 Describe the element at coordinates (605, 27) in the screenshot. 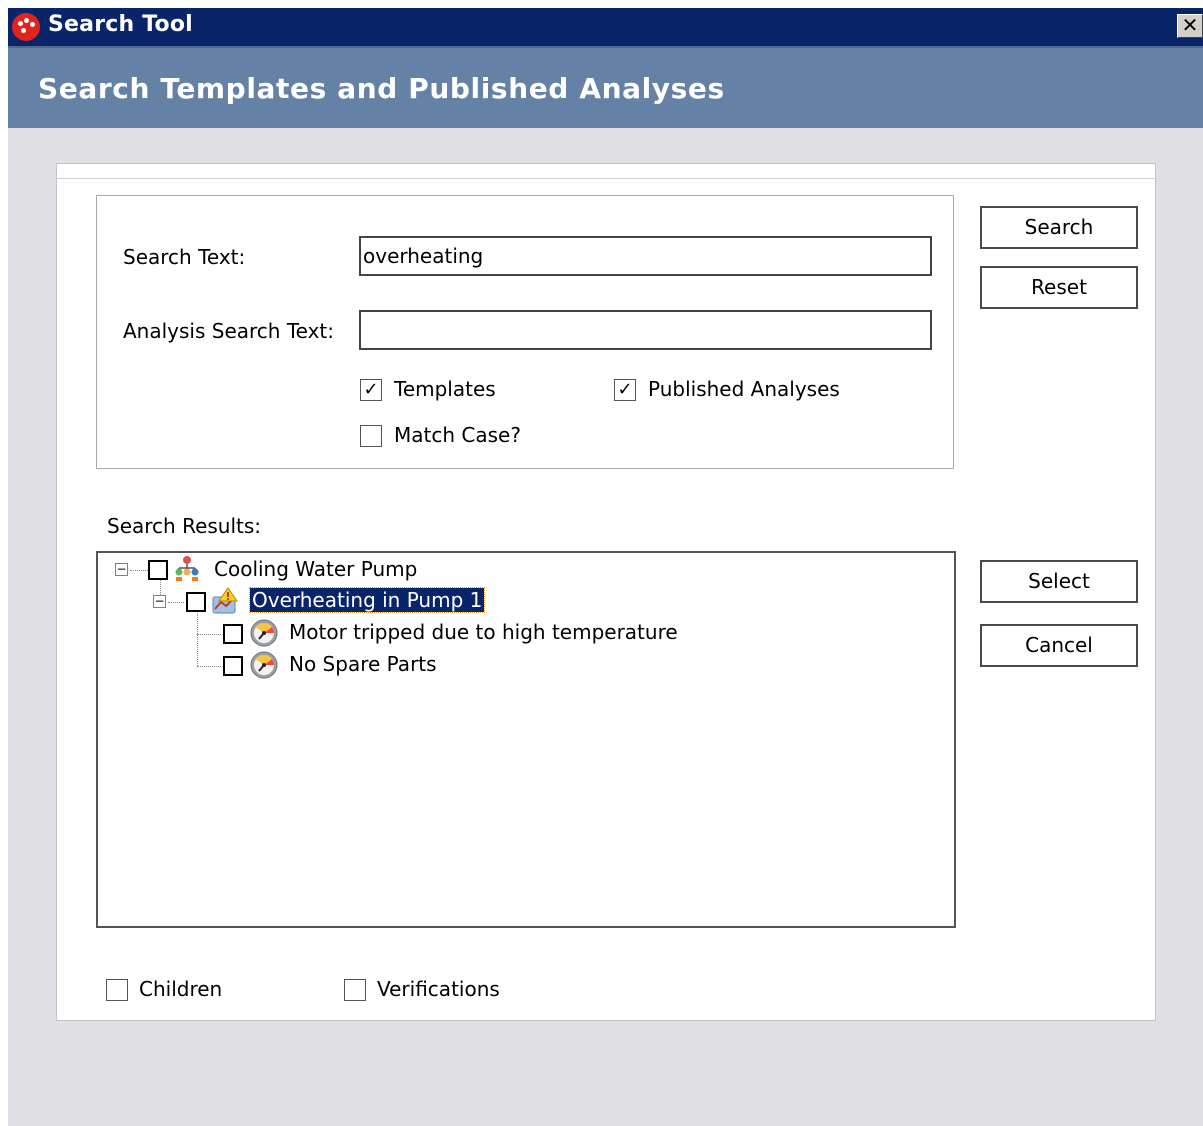

I see `title-bar: Search Tool ✕` at that location.